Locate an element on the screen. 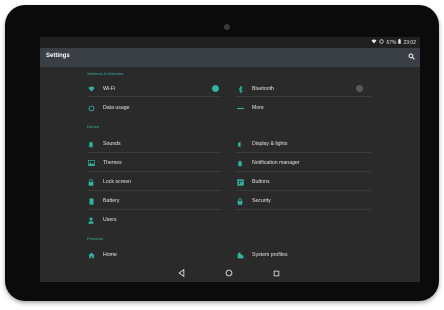 This screenshot has width=444, height=310. section-header-device: Device is located at coordinates (93, 126).